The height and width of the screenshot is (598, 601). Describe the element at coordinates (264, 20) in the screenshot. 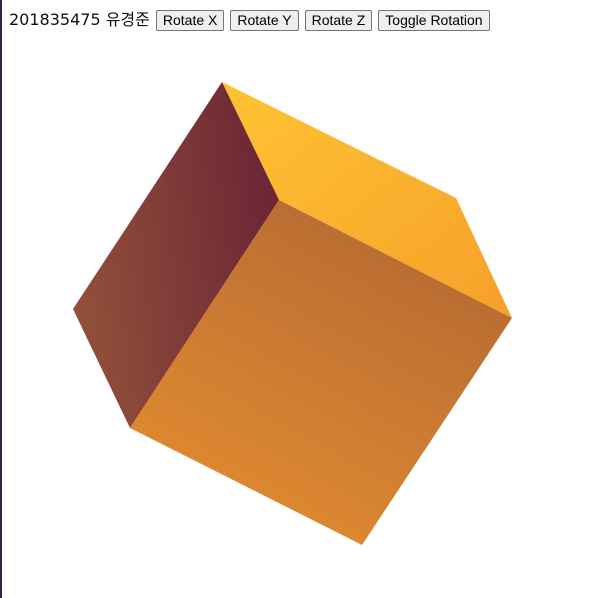

I see `rotate-y-button: Rotate Y` at that location.